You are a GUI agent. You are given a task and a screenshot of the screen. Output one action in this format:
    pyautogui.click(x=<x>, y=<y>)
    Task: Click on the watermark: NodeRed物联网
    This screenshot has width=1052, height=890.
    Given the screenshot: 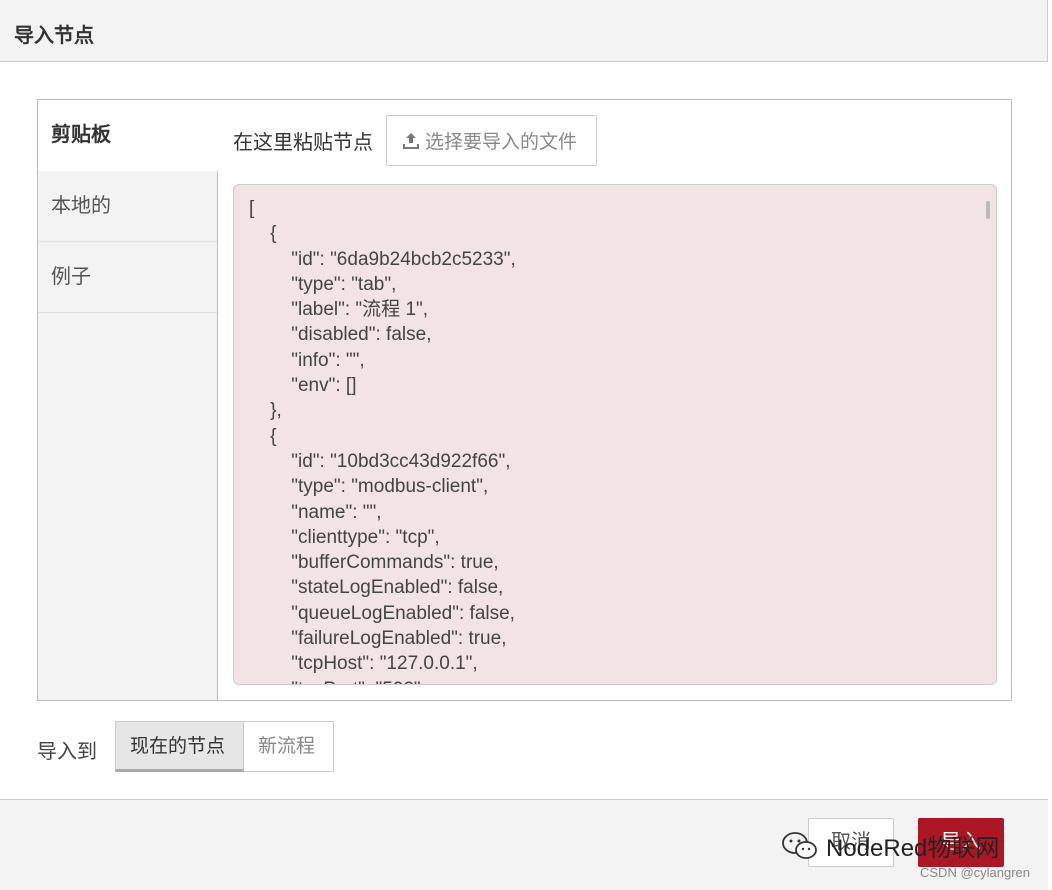 What is the action you would take?
    pyautogui.click(x=889, y=845)
    